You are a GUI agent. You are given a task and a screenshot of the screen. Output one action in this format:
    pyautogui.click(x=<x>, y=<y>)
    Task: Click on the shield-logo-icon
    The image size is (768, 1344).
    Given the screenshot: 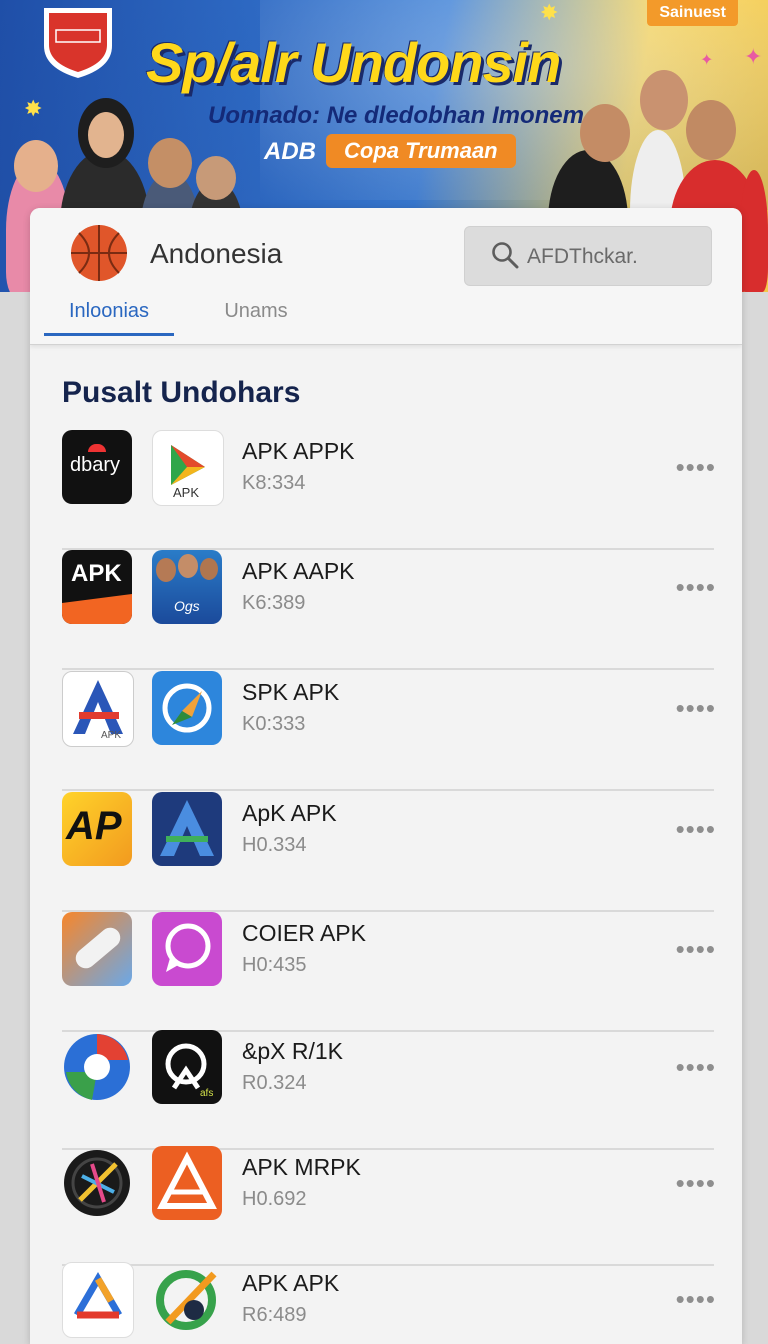 What is the action you would take?
    pyautogui.click(x=78, y=43)
    